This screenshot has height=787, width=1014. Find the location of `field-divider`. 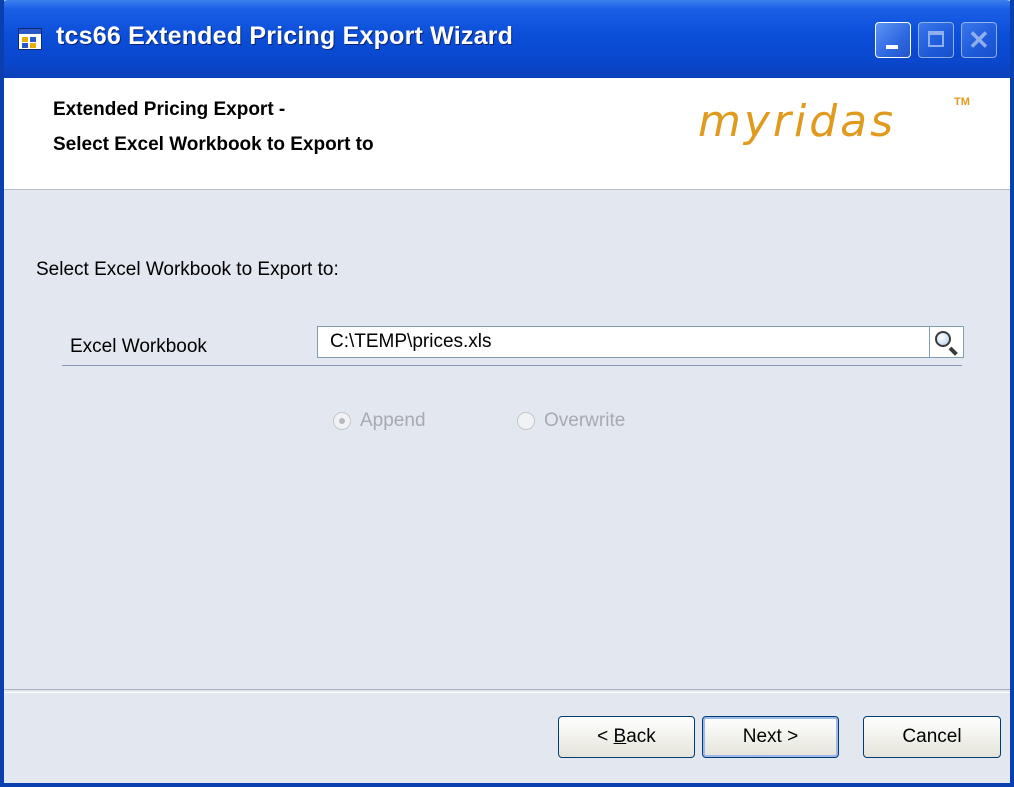

field-divider is located at coordinates (512, 365).